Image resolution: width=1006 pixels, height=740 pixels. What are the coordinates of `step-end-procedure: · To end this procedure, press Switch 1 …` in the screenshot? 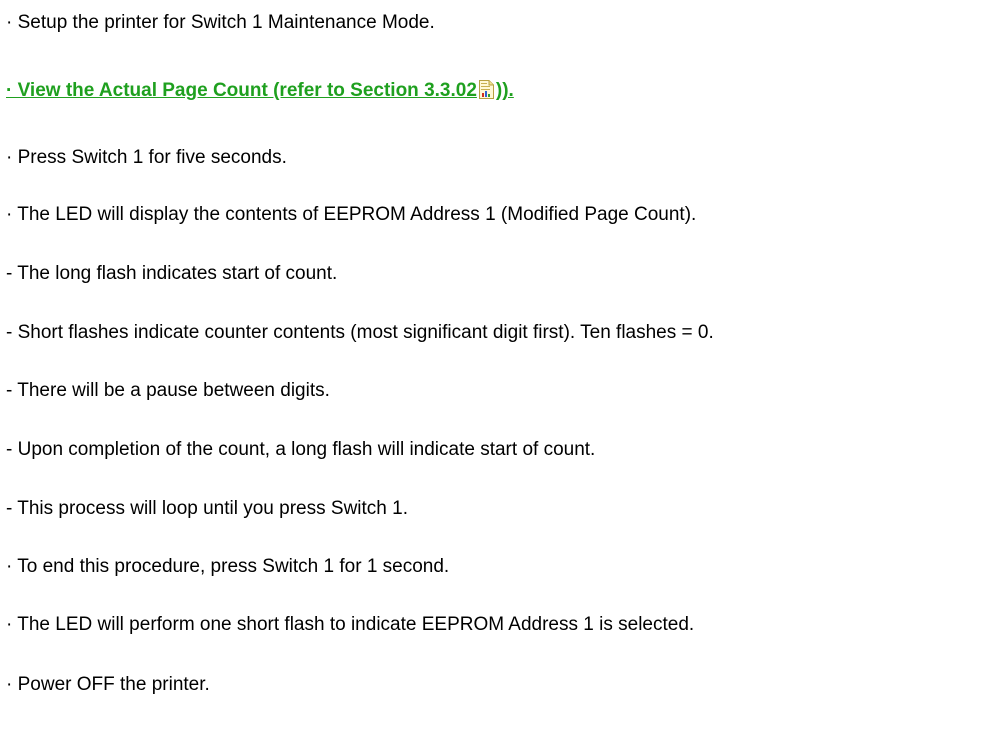 It's located at (228, 566).